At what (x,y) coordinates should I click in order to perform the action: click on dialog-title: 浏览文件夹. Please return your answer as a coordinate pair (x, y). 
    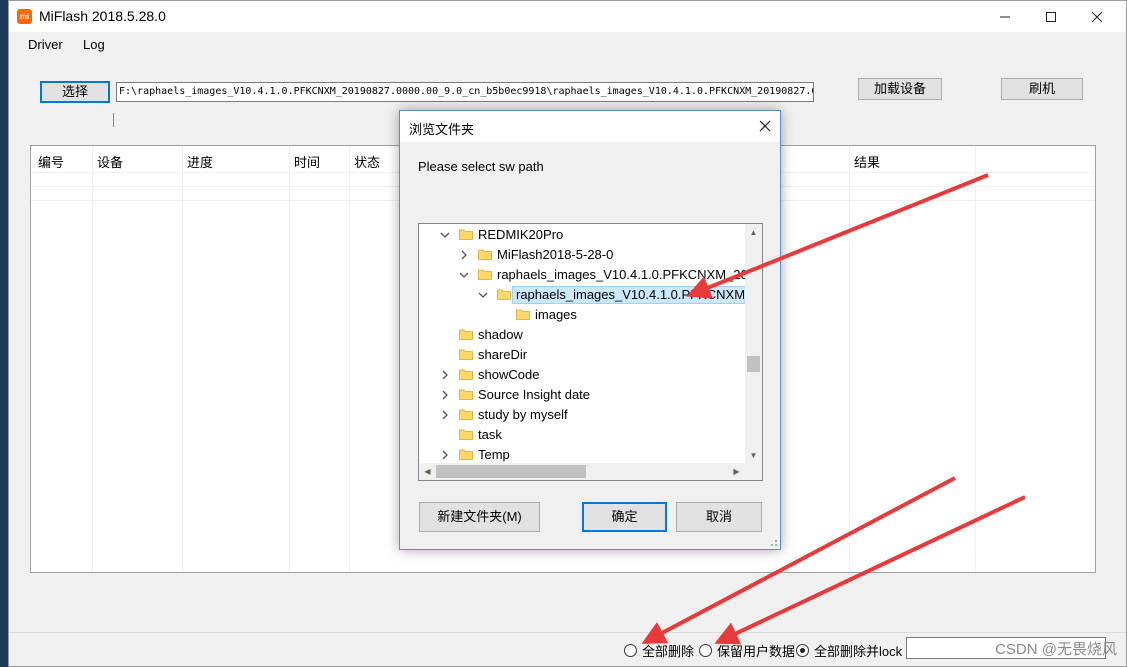
    Looking at the image, I should click on (442, 129).